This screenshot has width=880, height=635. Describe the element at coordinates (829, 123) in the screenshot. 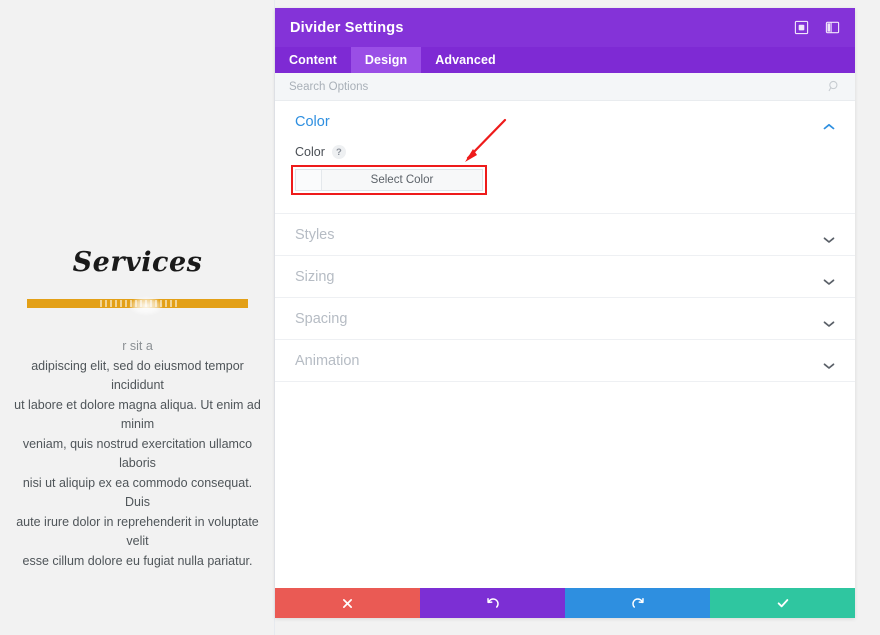

I see `chevron-up-icon` at that location.